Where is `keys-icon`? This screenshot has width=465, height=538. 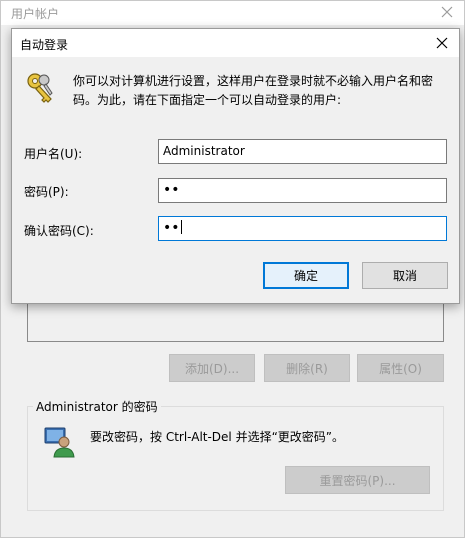
keys-icon is located at coordinates (40, 88).